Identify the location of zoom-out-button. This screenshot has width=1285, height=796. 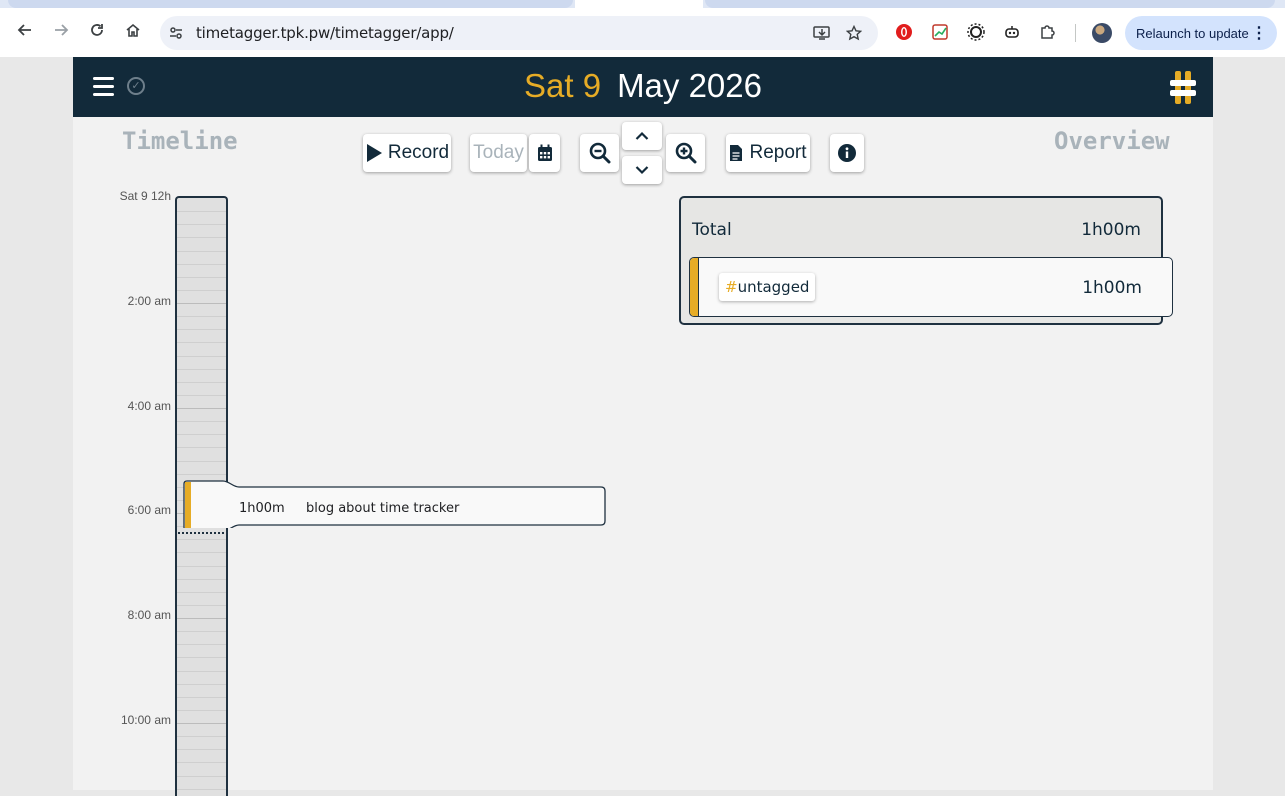
(599, 153).